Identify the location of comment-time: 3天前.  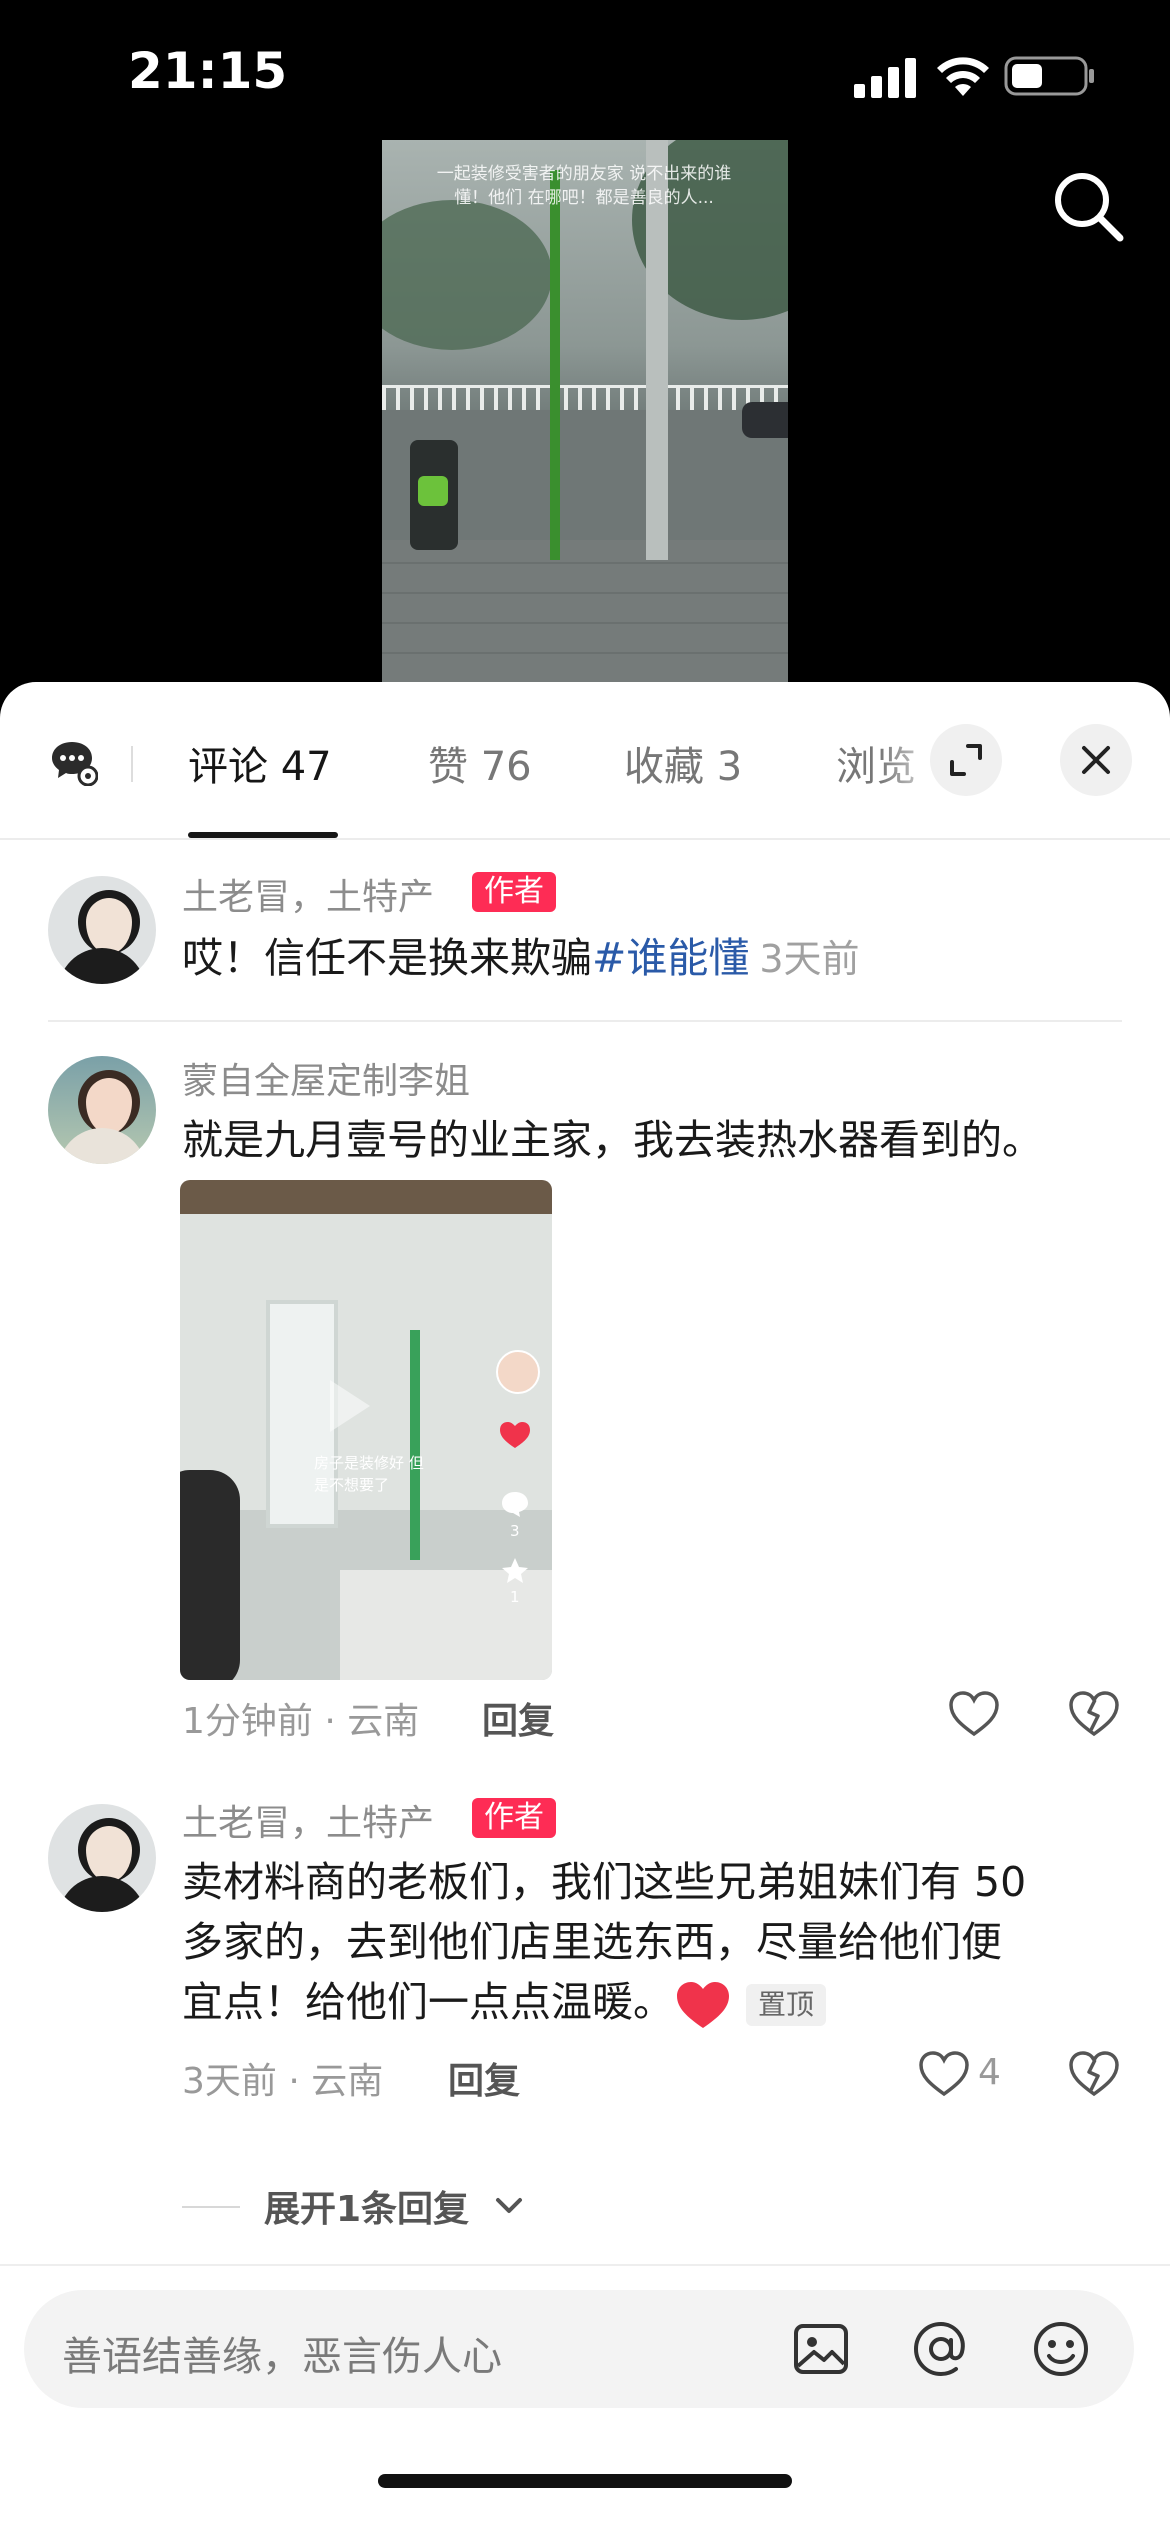
(809, 959).